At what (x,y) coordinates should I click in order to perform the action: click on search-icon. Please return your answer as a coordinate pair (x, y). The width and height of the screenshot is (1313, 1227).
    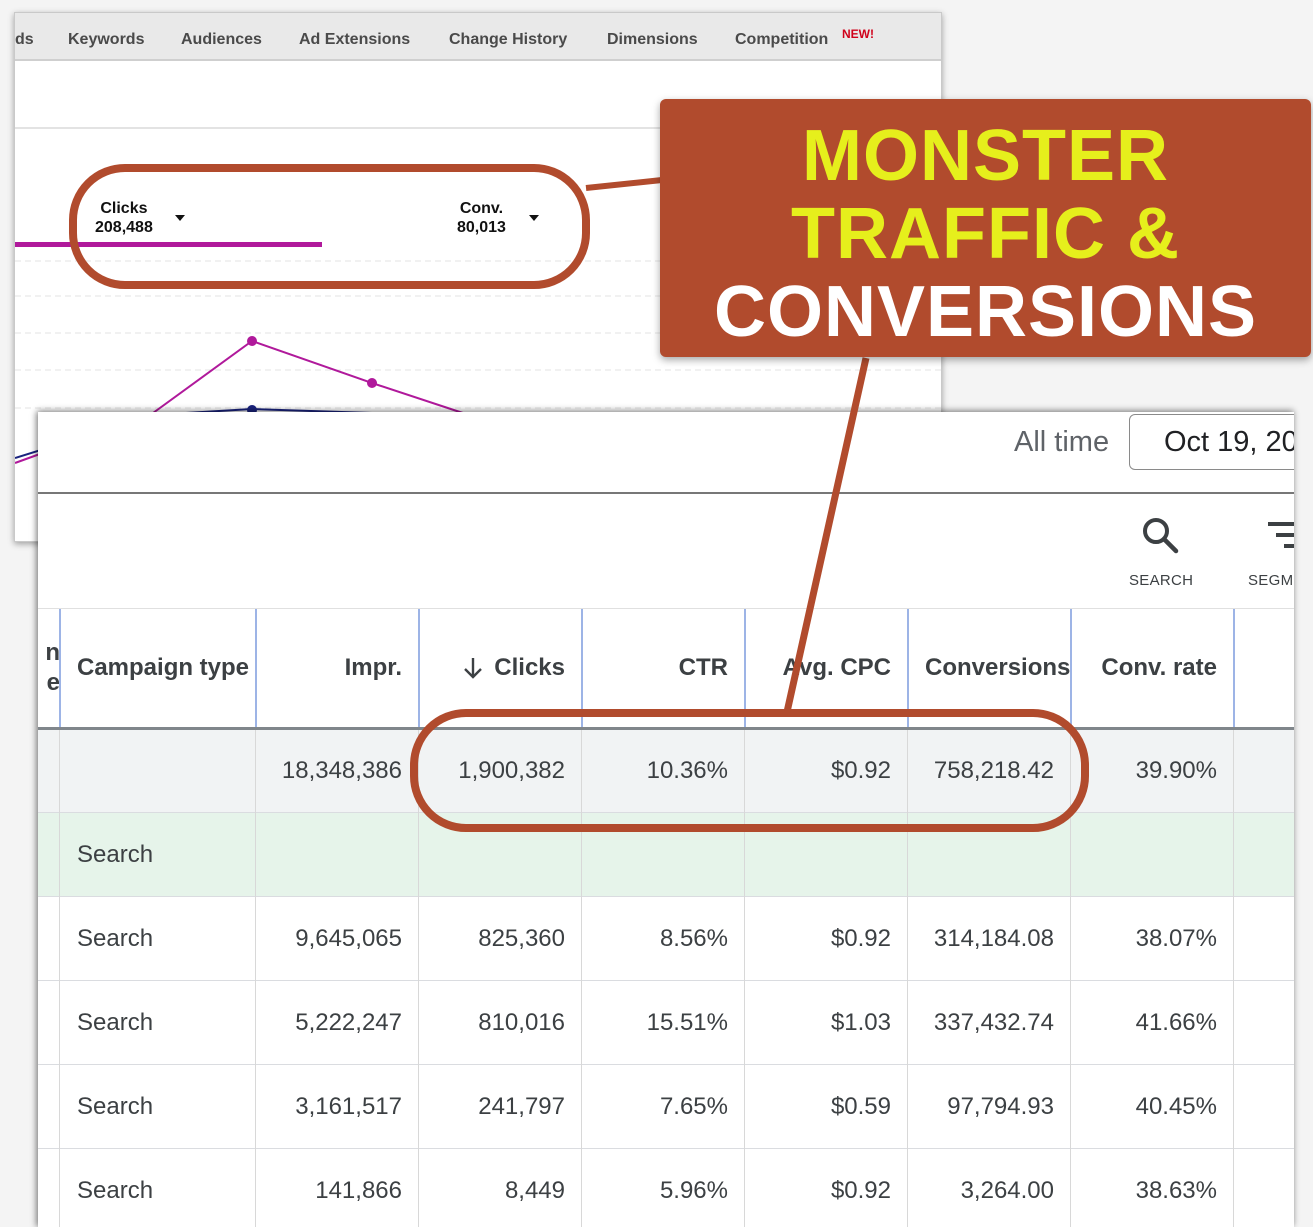
    Looking at the image, I should click on (1161, 536).